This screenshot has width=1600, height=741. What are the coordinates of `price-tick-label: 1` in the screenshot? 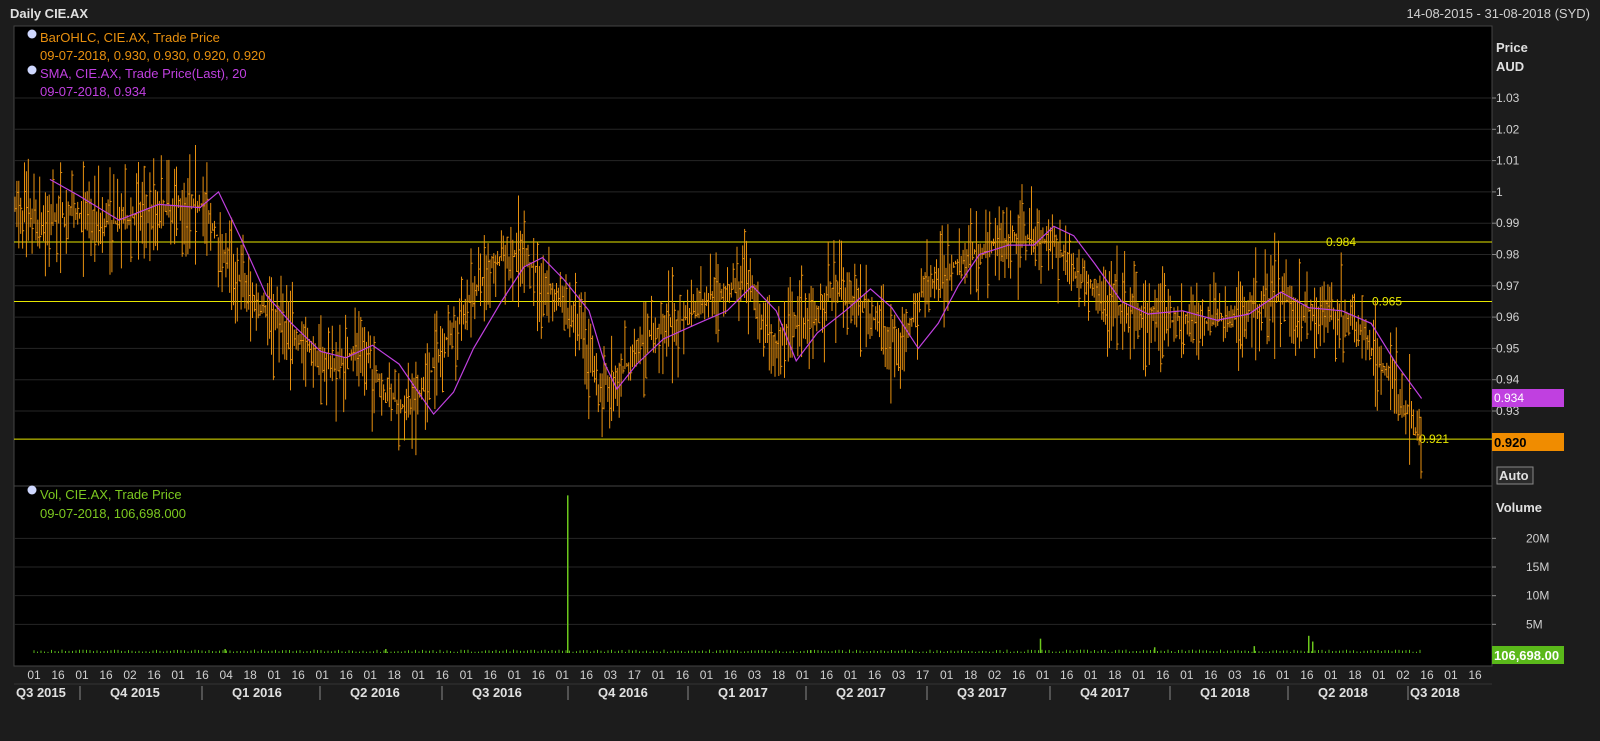 It's located at (1499, 192).